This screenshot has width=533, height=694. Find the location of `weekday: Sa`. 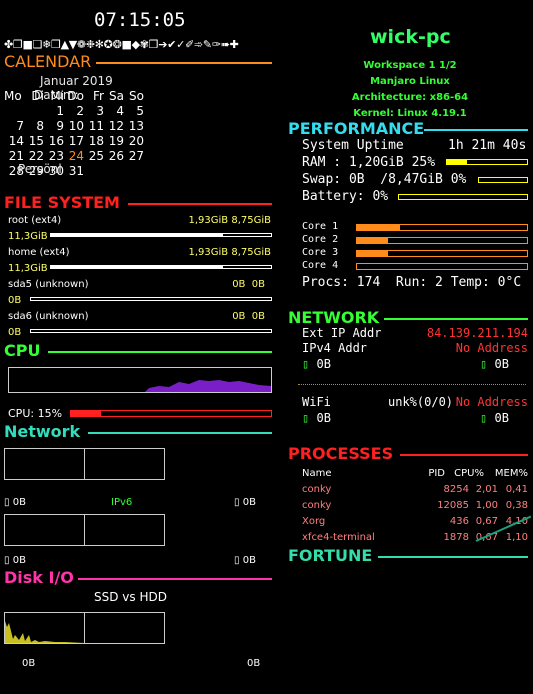

weekday: Sa is located at coordinates (116, 96).